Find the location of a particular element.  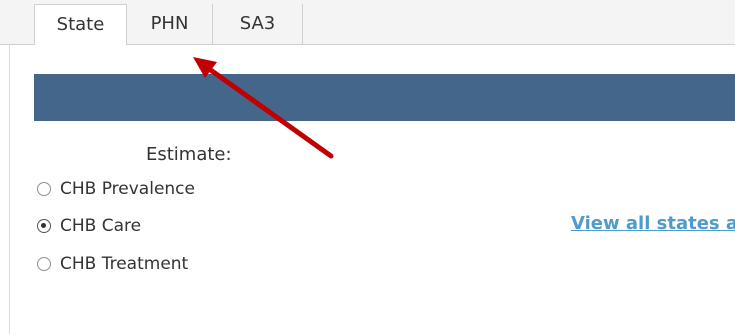

tab-bar: State PHN SA3 is located at coordinates (367, 22).